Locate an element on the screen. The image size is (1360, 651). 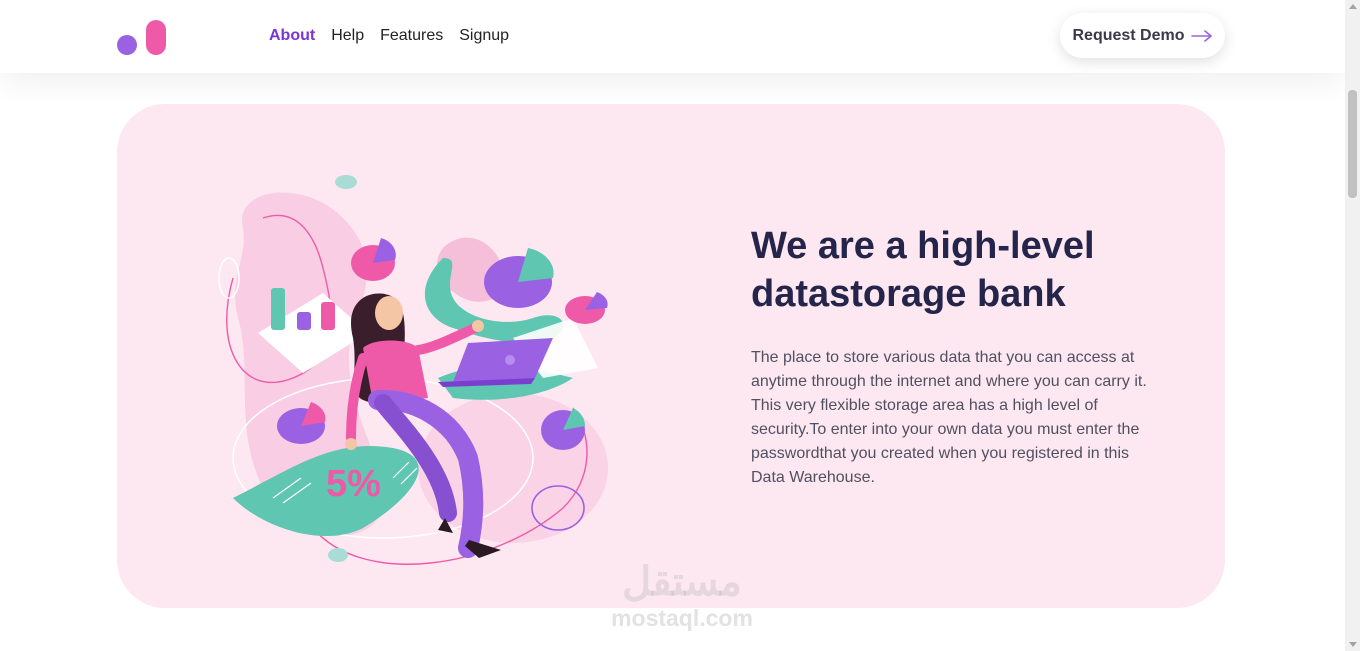
logo-dot is located at coordinates (127, 45).